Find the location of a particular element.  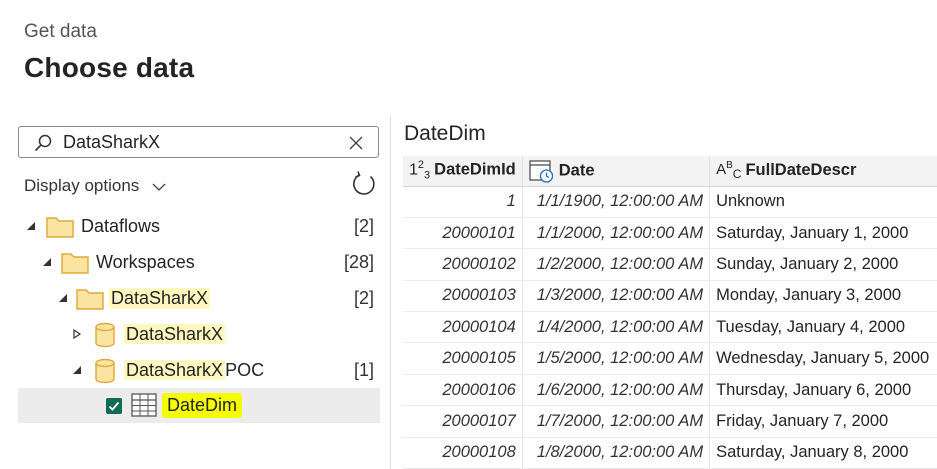

cell-datedimid: 20000108 is located at coordinates (463, 453).